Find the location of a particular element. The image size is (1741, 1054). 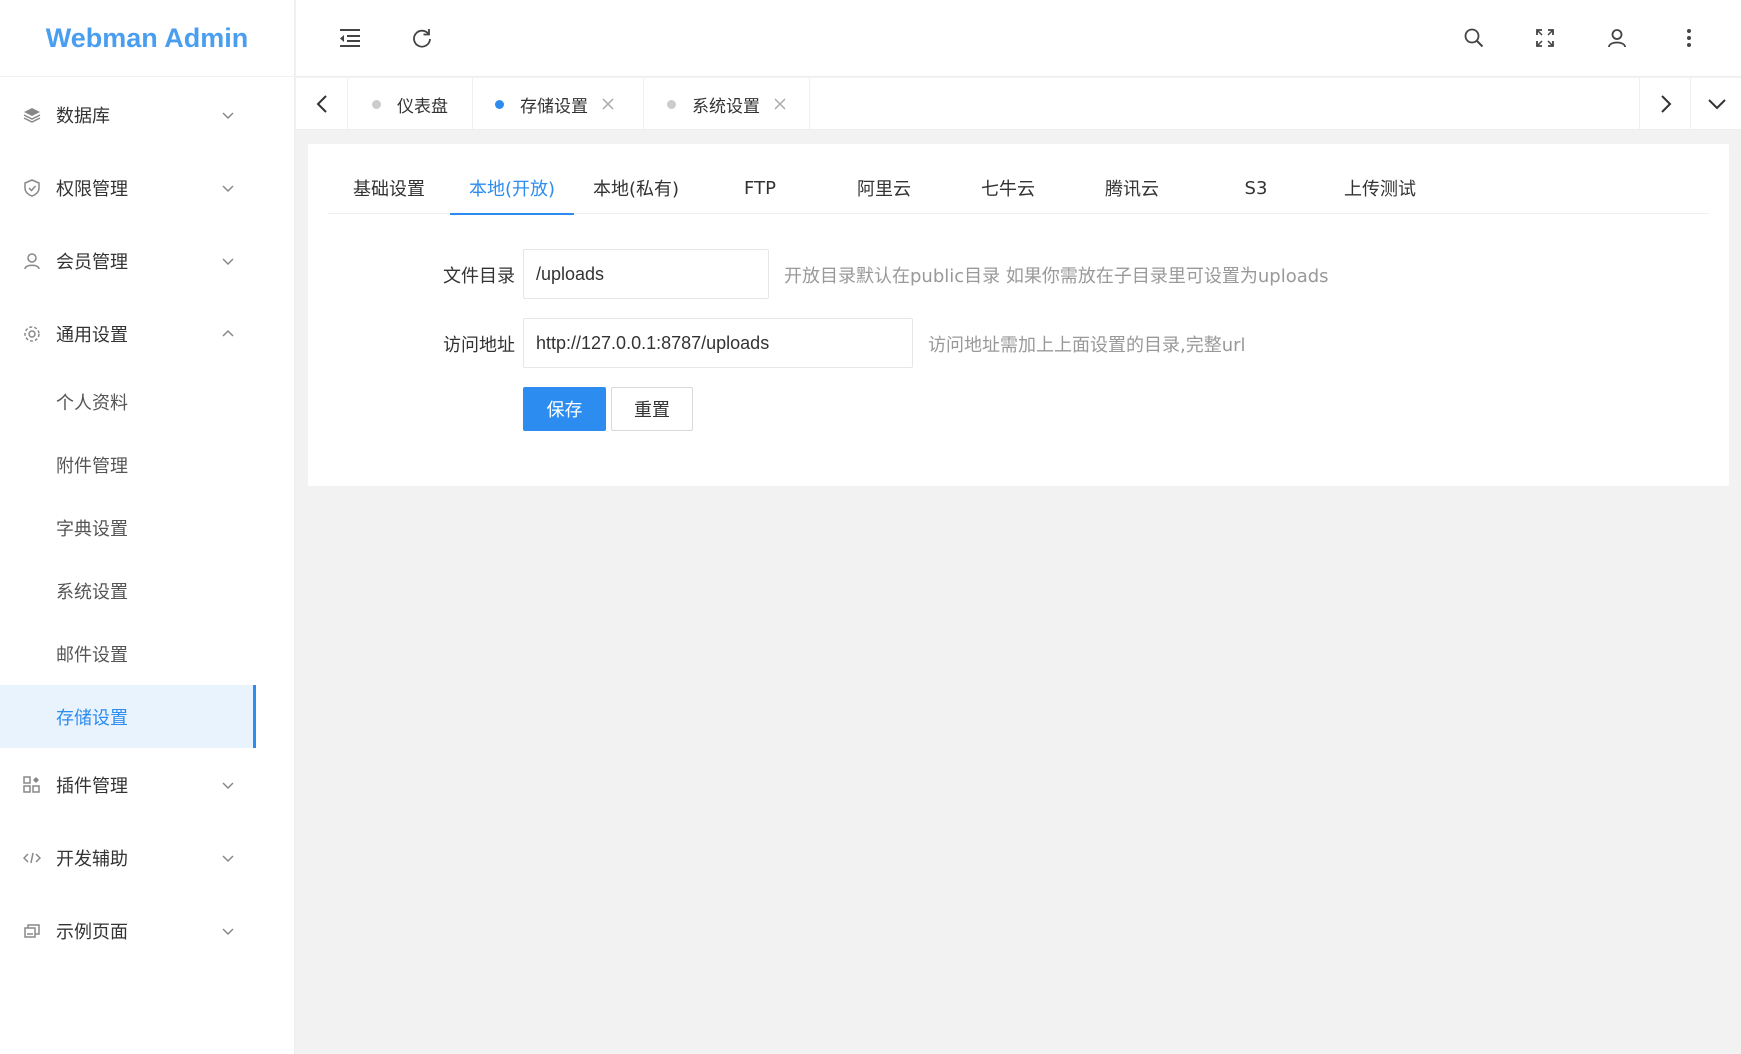

tabs-scroll-left-icon is located at coordinates (322, 104).